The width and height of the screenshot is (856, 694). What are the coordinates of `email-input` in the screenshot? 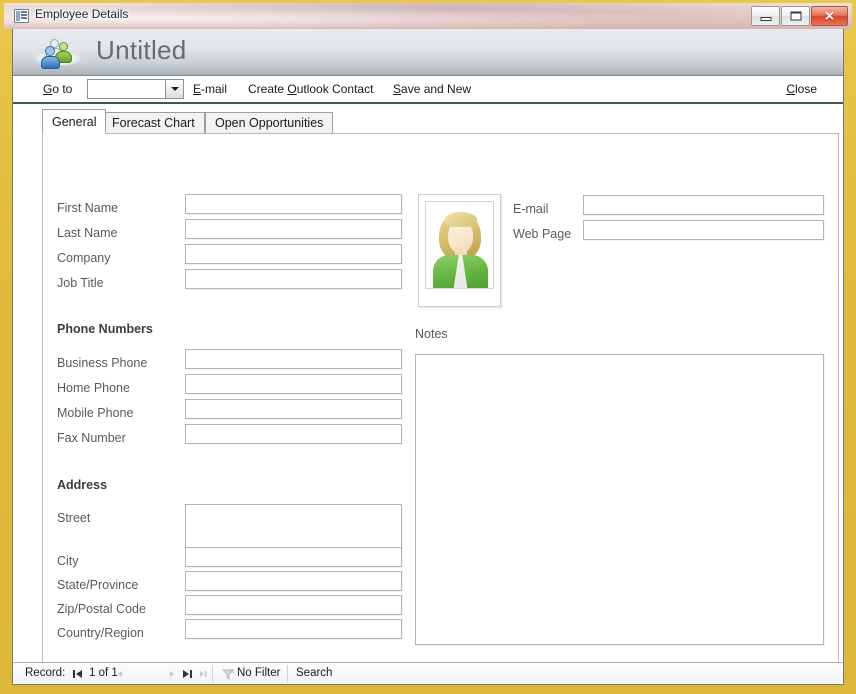 It's located at (703, 205).